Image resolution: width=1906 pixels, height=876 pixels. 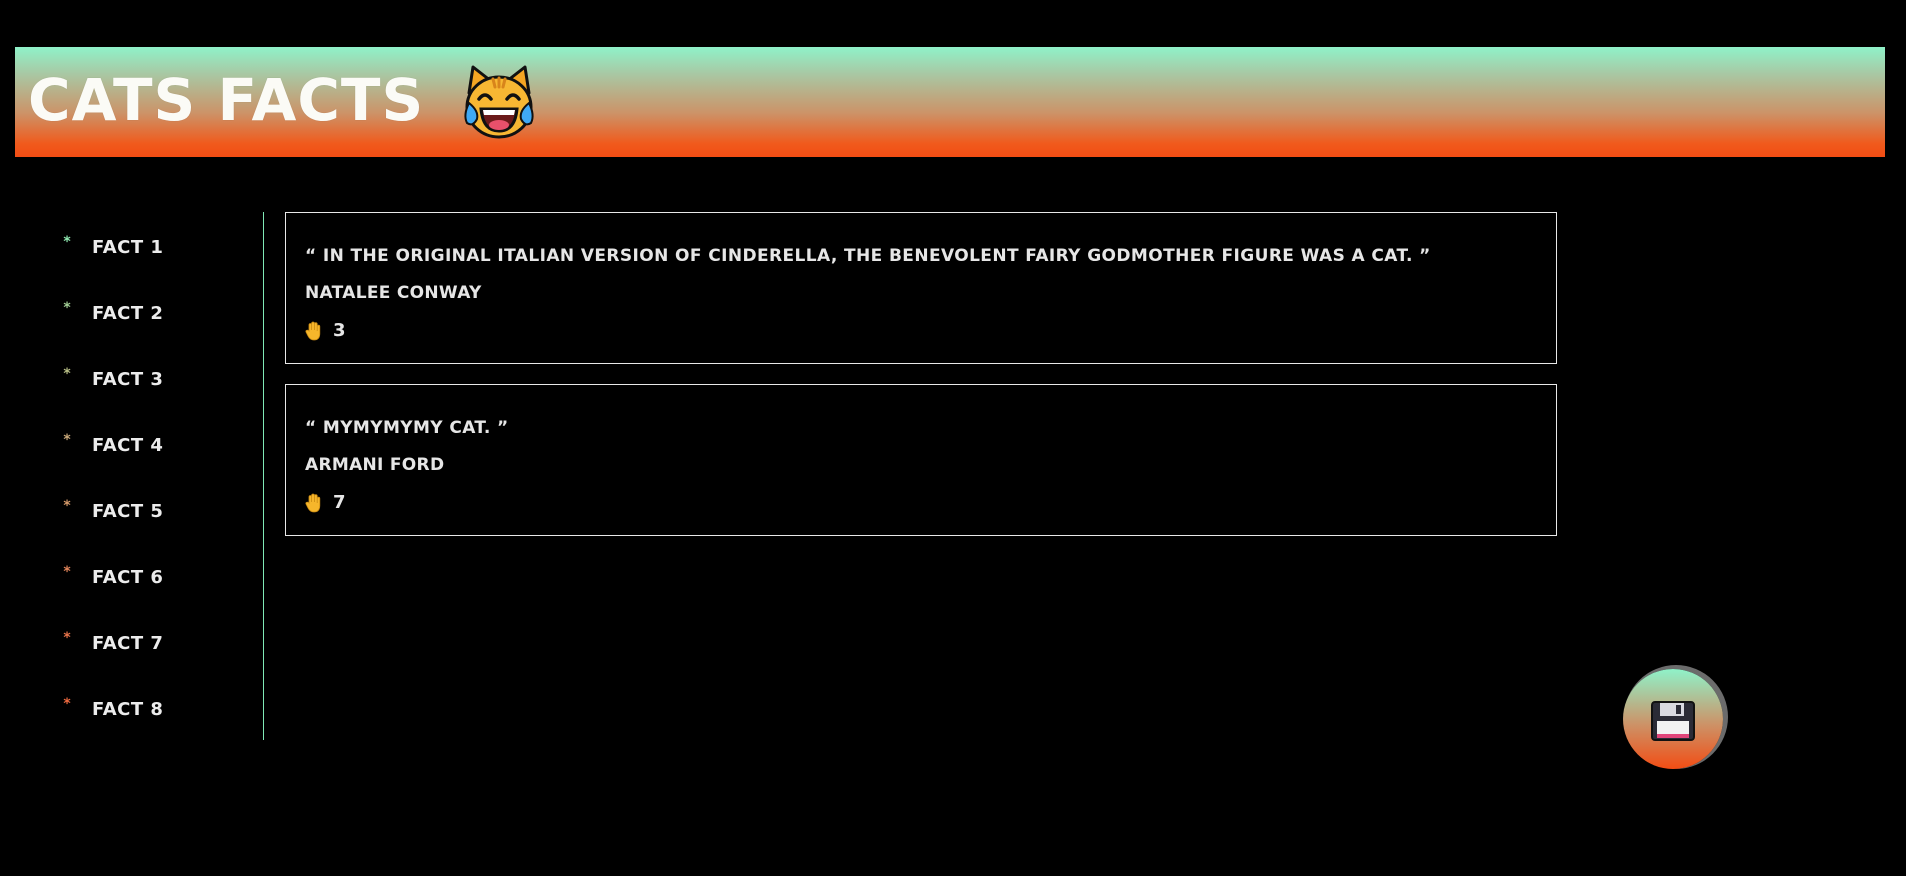 What do you see at coordinates (128, 511) in the screenshot?
I see `sidebar-item-label: FACT 5` at bounding box center [128, 511].